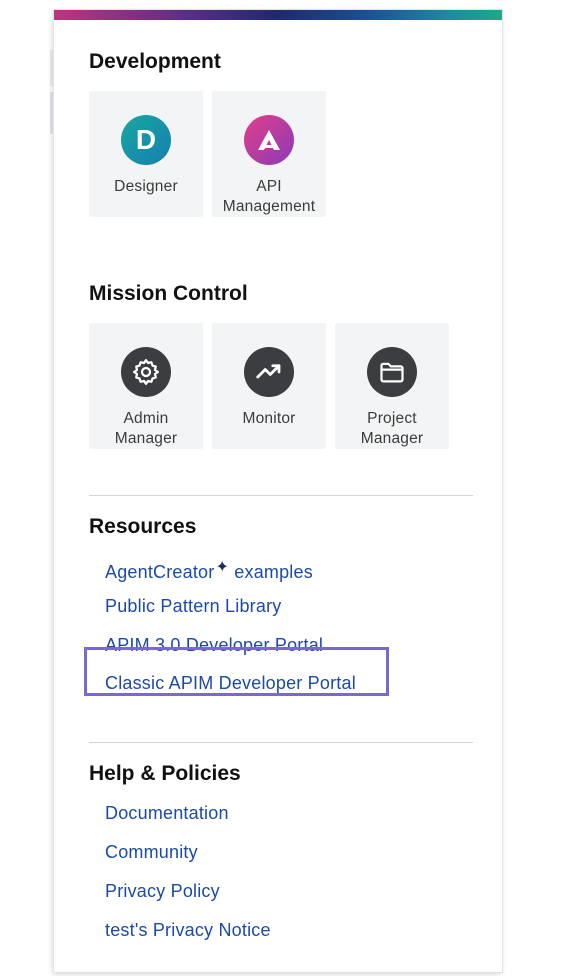  What do you see at coordinates (167, 813) in the screenshot?
I see `link-documentation: Documentation` at bounding box center [167, 813].